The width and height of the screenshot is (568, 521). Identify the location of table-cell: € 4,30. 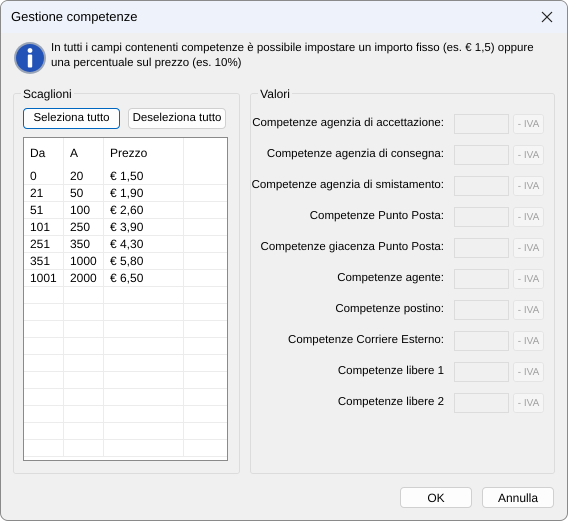
(144, 244).